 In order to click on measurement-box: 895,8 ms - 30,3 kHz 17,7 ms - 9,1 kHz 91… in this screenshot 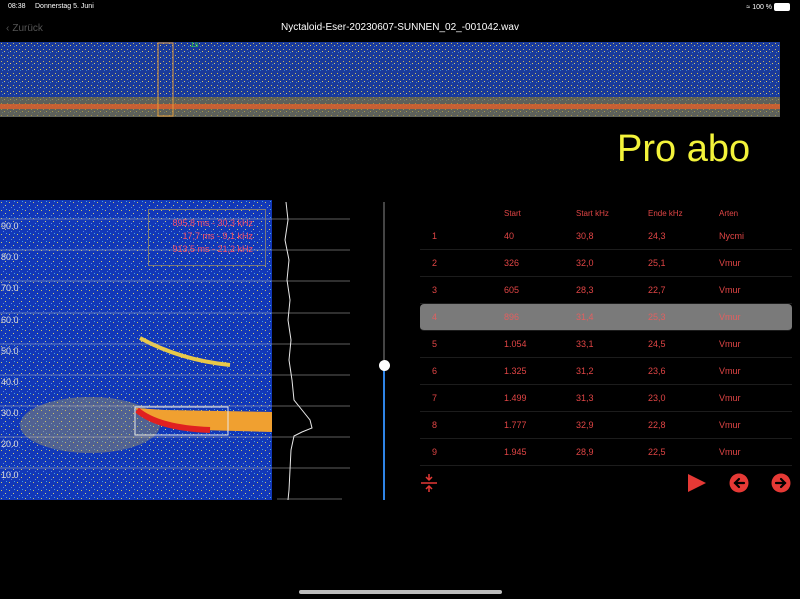, I will do `click(207, 237)`.